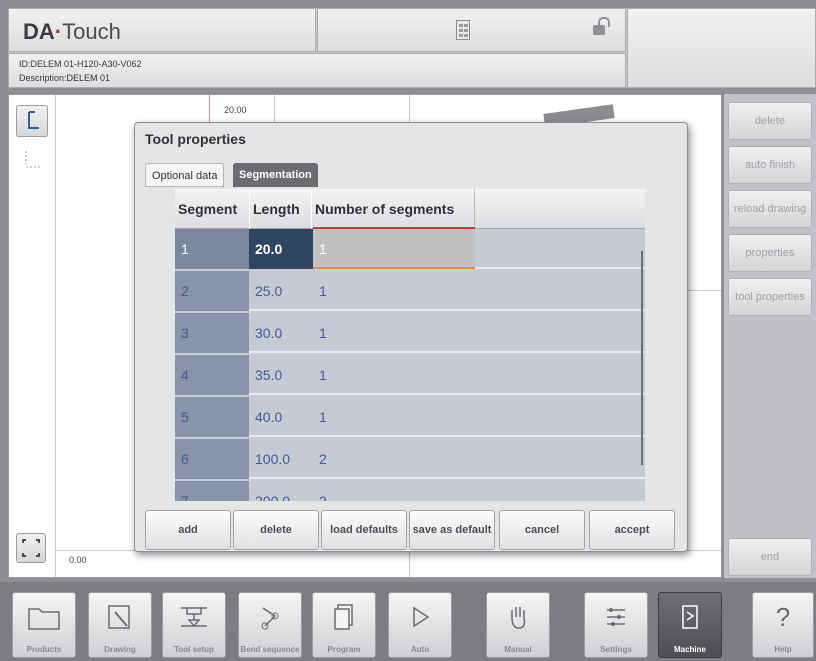 The width and height of the screenshot is (816, 661). What do you see at coordinates (463, 30) in the screenshot?
I see `calculator-icon` at bounding box center [463, 30].